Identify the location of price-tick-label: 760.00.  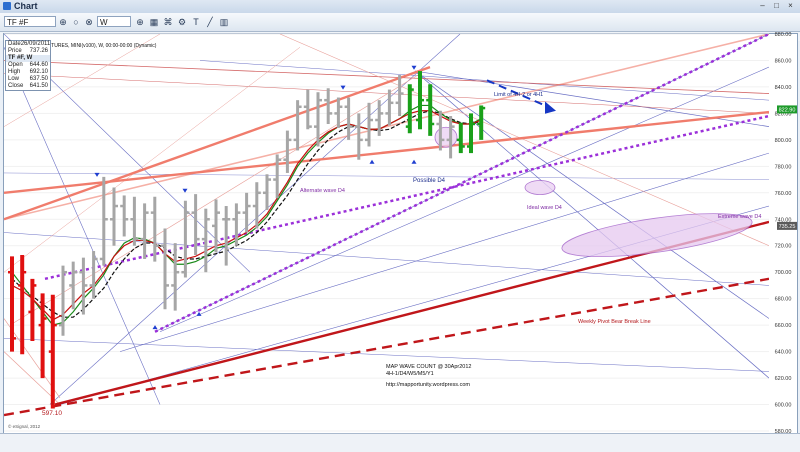
(783, 194).